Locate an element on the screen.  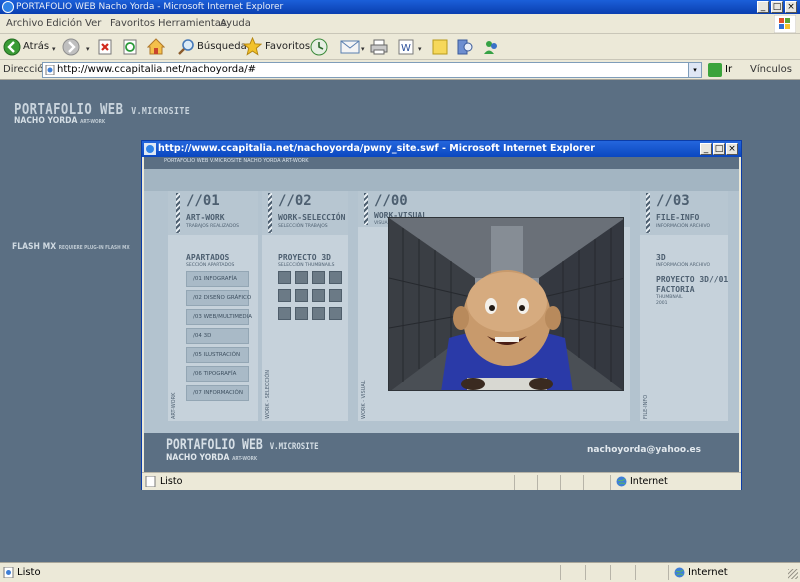
column-artwork-name: ART-WORK is located at coordinates (205, 217).